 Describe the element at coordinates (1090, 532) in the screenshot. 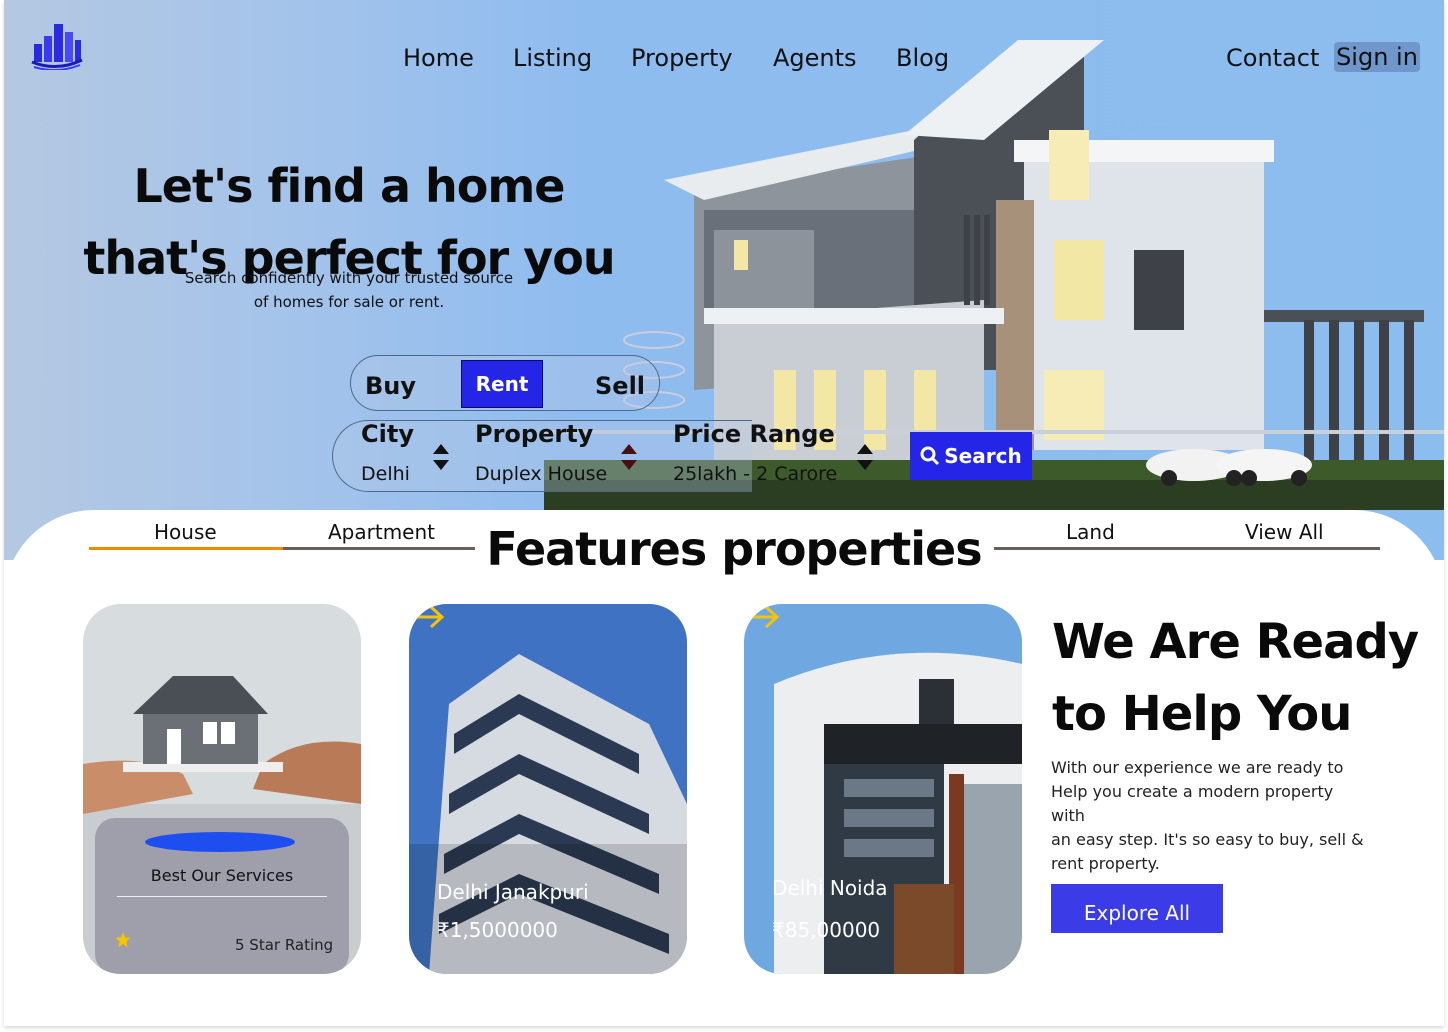

I see `category-land: Land` at that location.